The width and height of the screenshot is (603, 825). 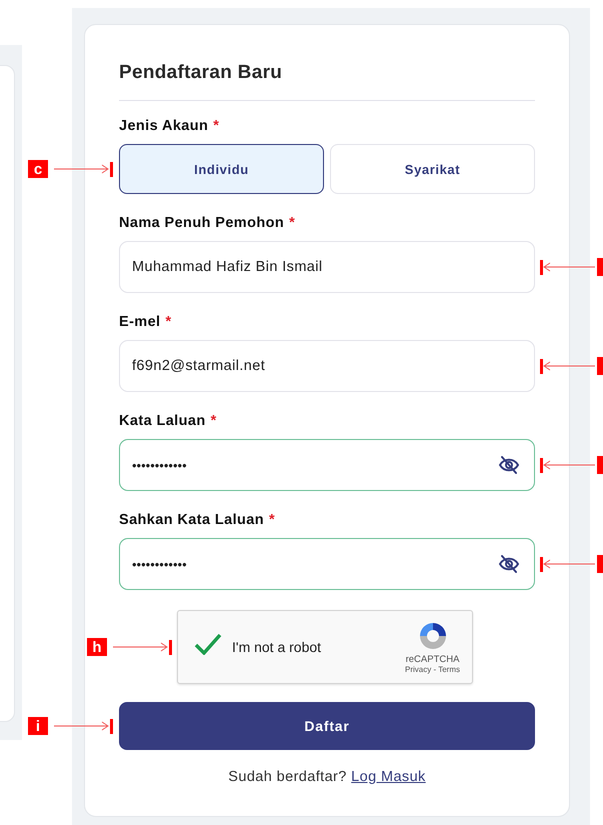 What do you see at coordinates (432, 669) in the screenshot?
I see `captcha-links: Privacy - Terms` at bounding box center [432, 669].